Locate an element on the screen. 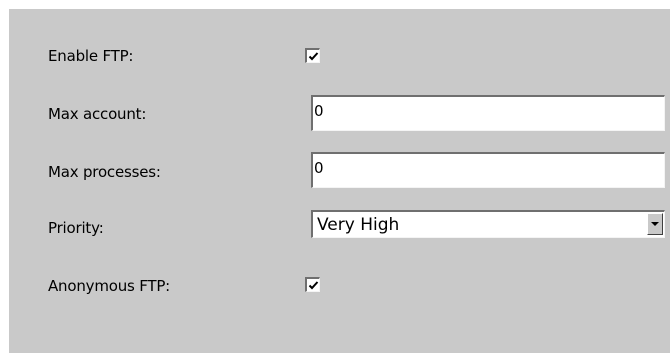  enable-ftp-checkbox is located at coordinates (312, 55).